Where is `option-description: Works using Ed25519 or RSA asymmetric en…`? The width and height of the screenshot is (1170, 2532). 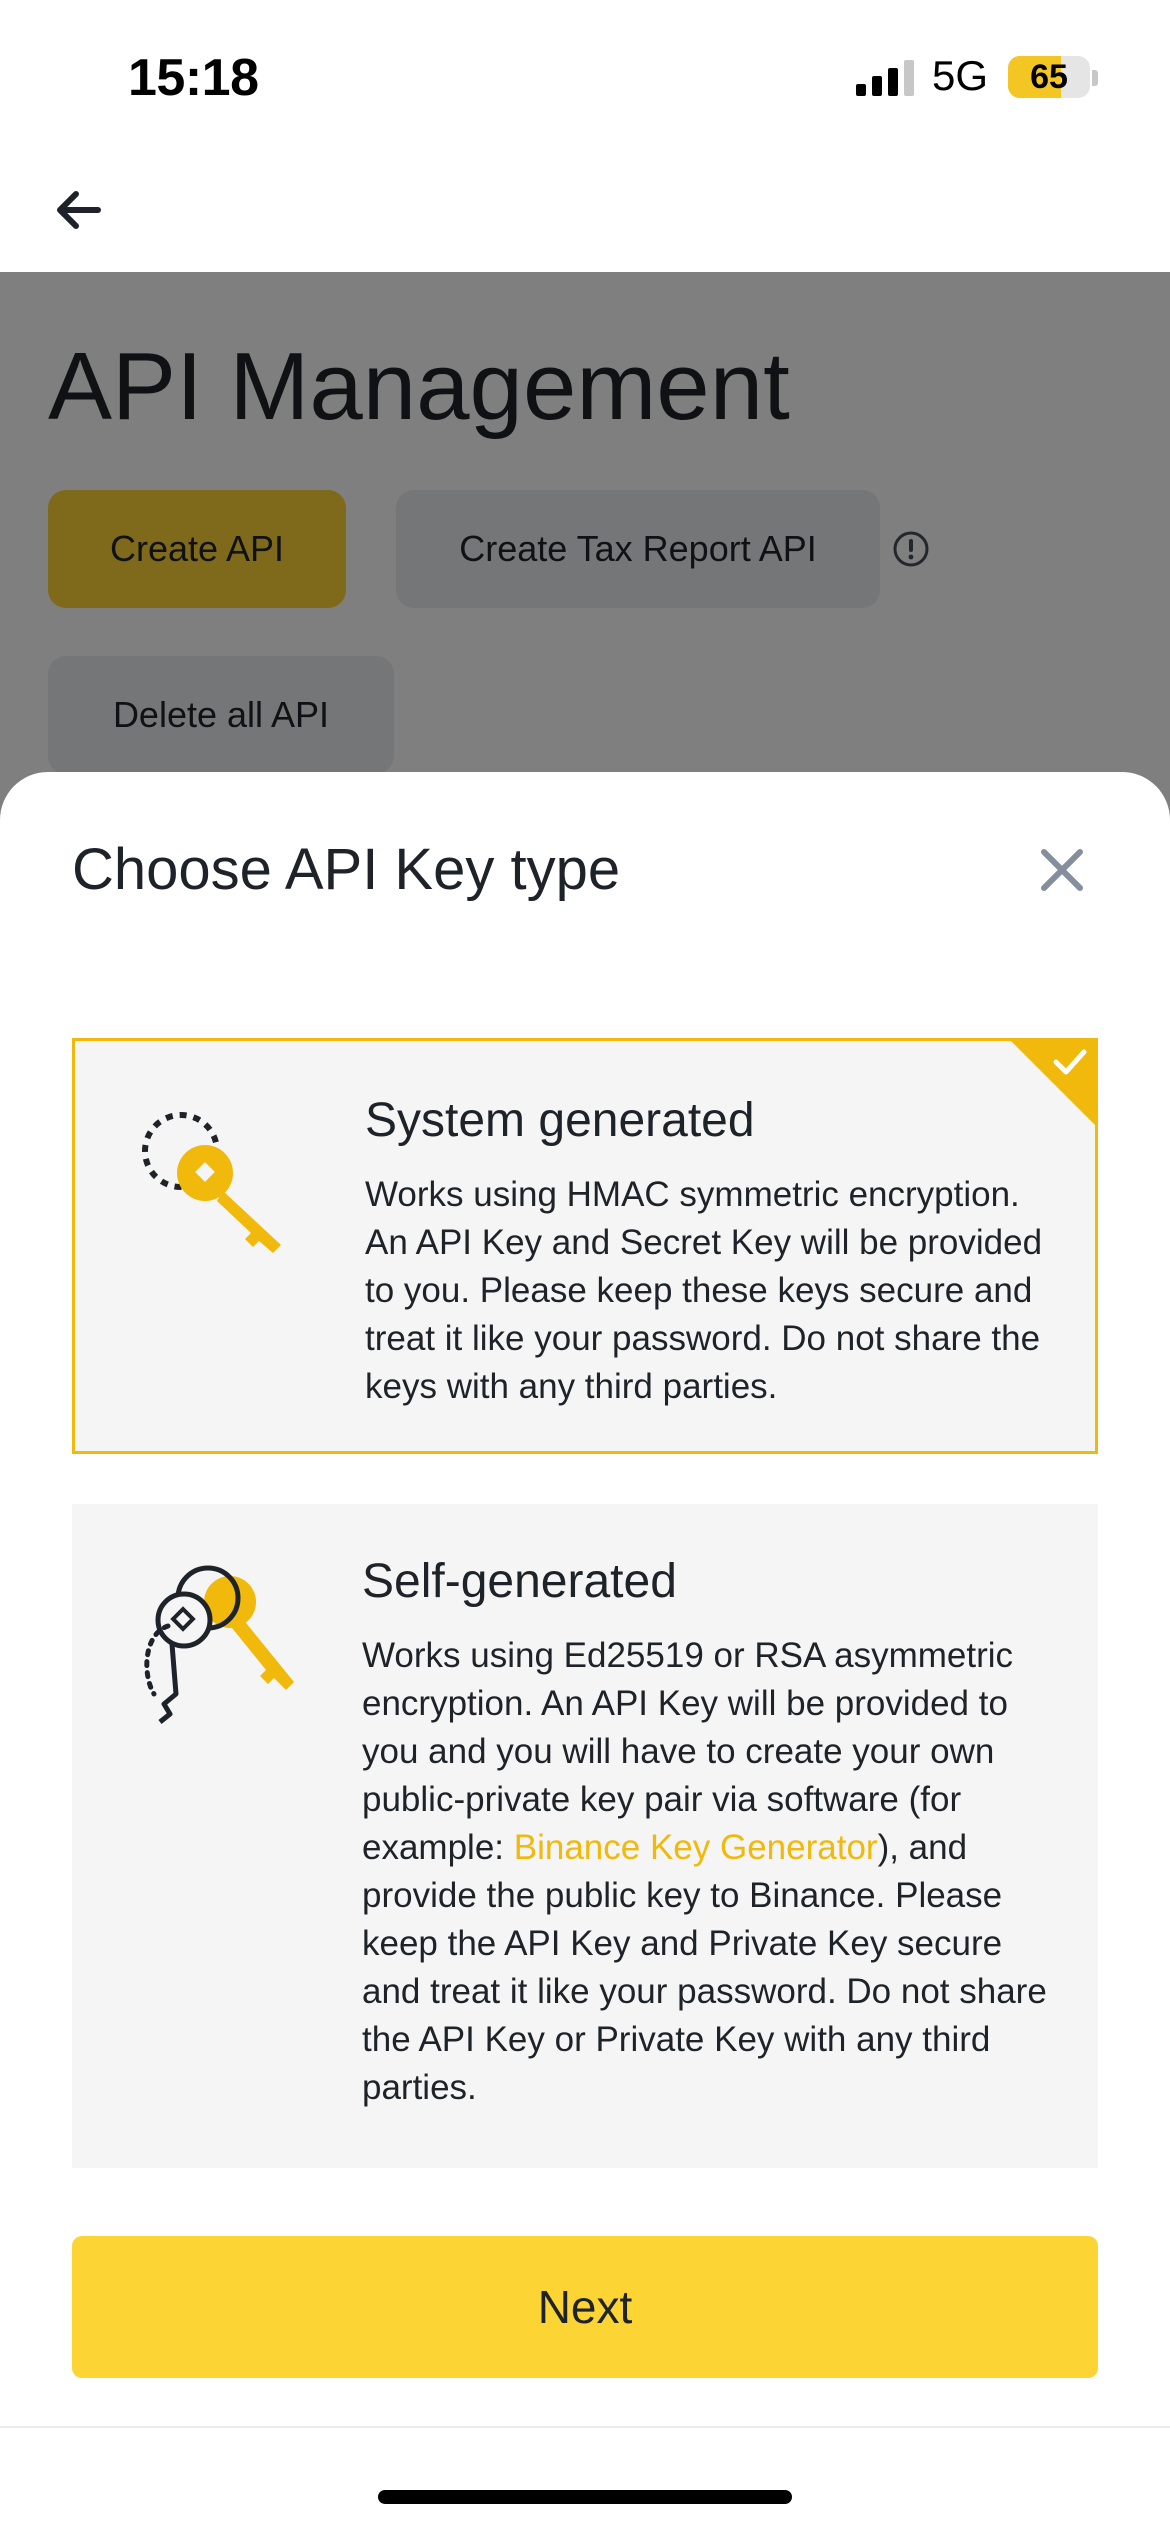 option-description: Works using Ed25519 or RSA asymmetric en… is located at coordinates (712, 1872).